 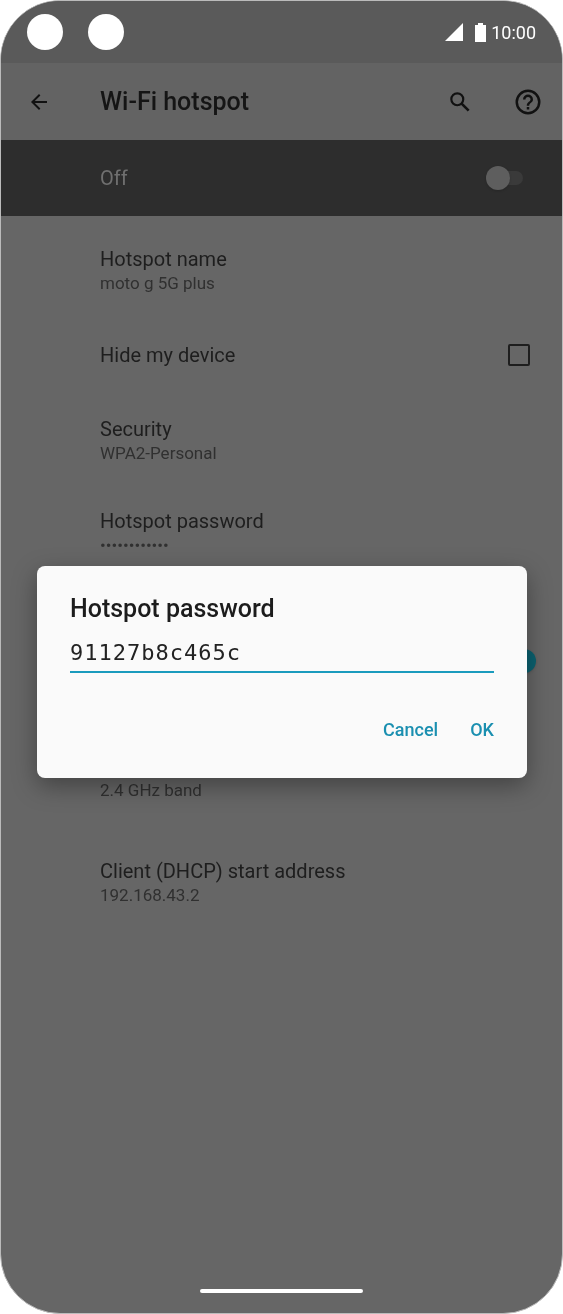 I want to click on setting-title: Hide my device, so click(x=168, y=355).